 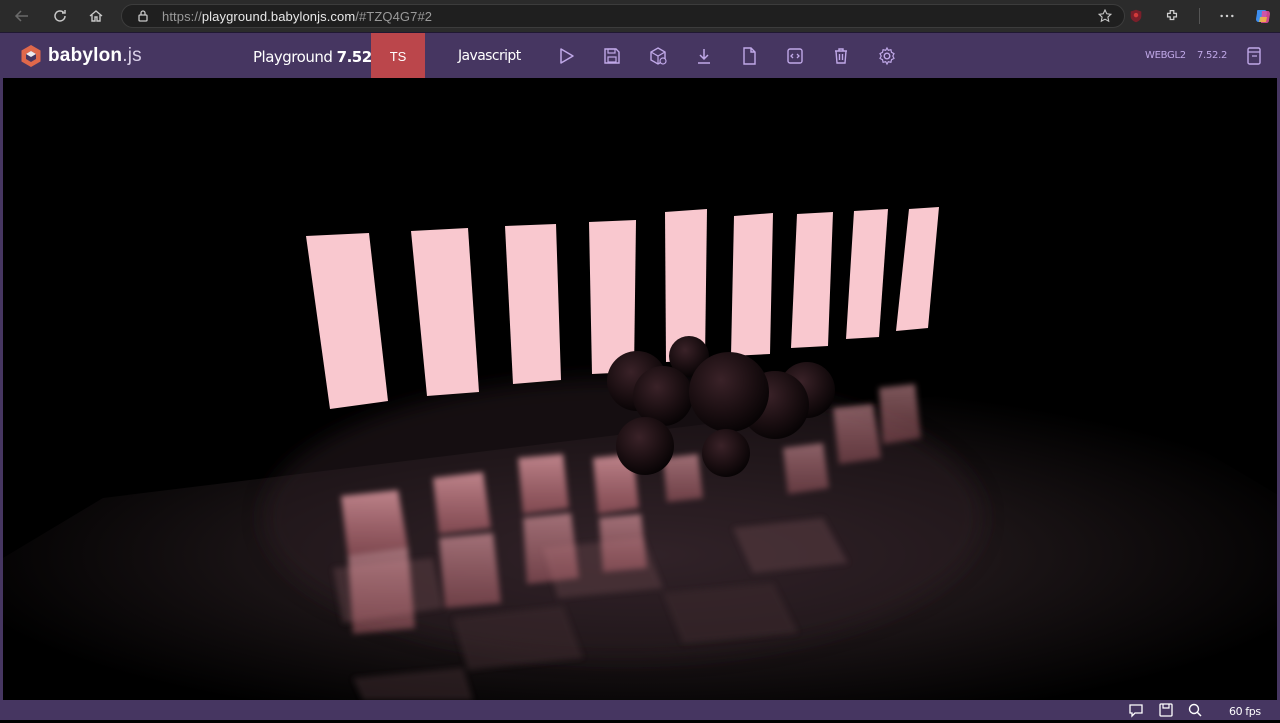 I want to click on toolbar-divider, so click(x=1199, y=16).